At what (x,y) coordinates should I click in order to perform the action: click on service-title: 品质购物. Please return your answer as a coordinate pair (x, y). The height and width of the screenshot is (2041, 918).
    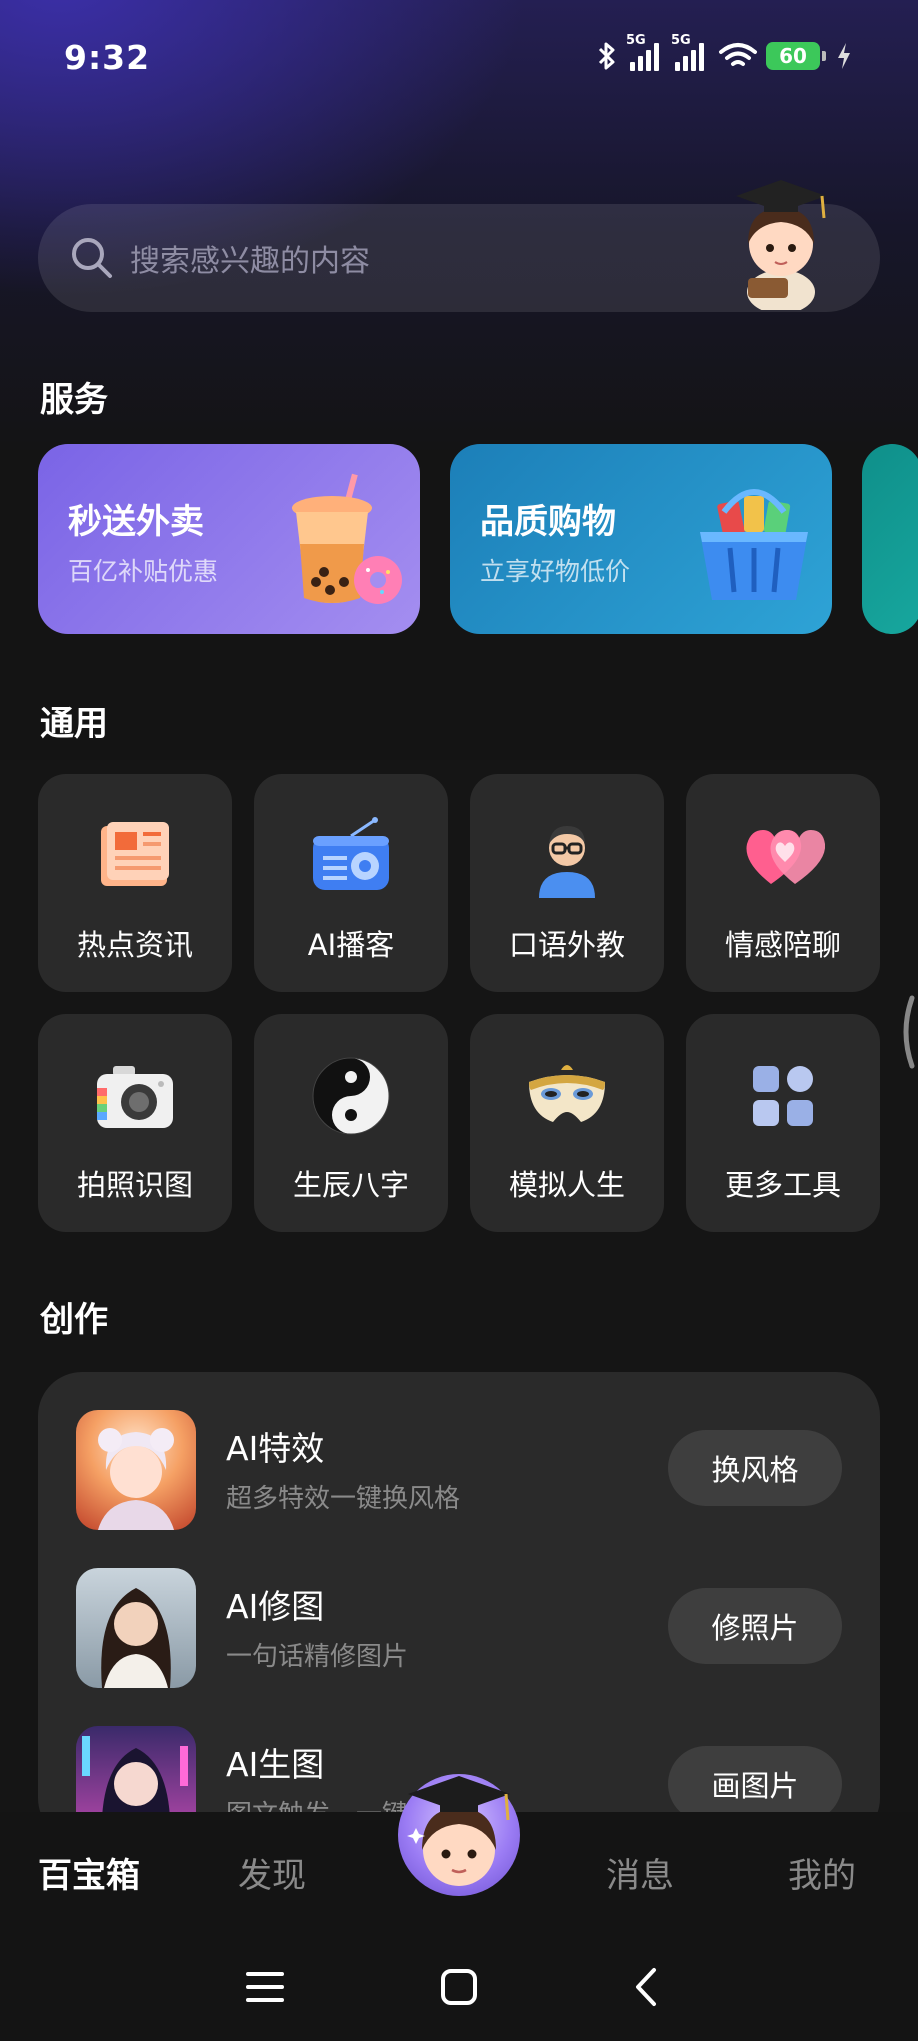
    Looking at the image, I should click on (548, 522).